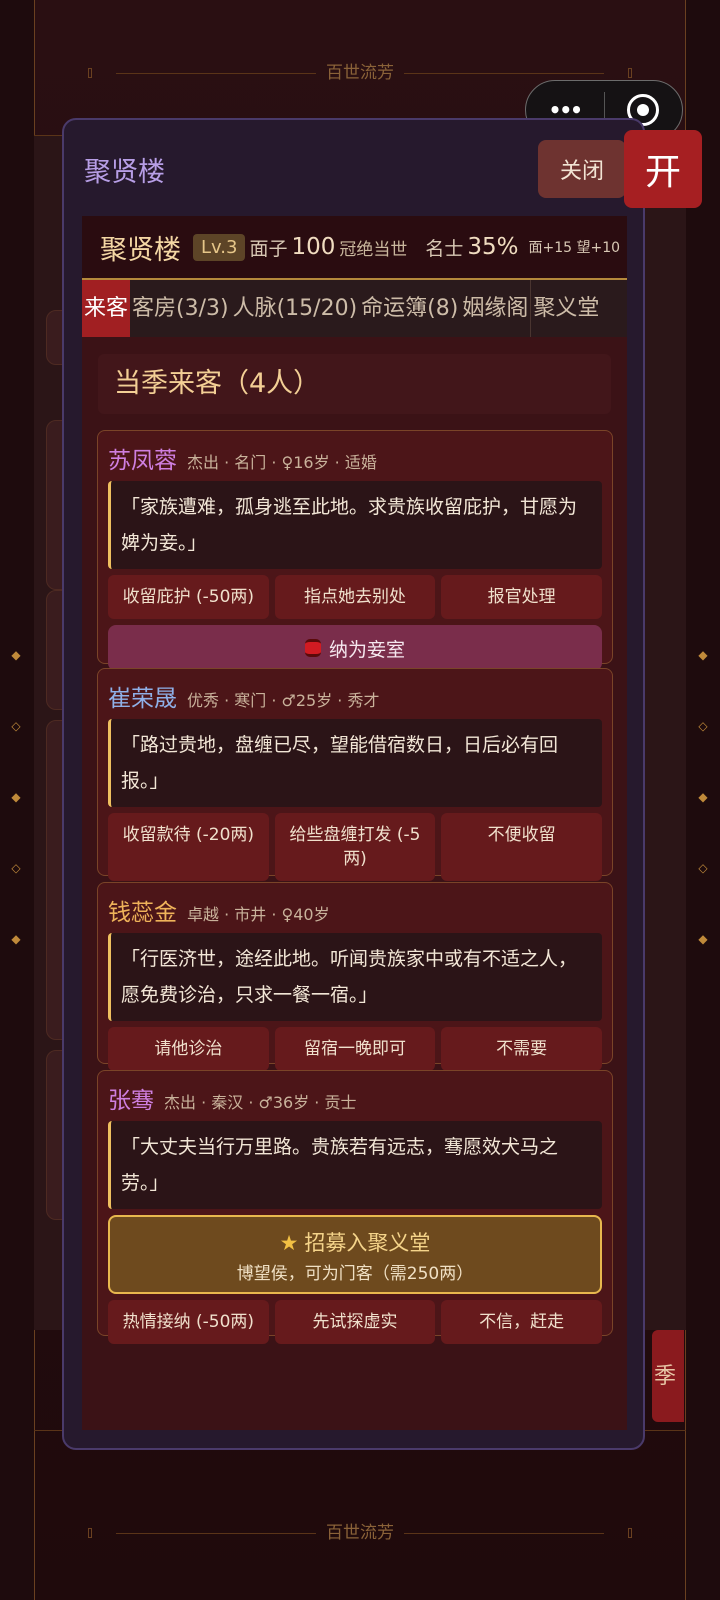  I want to click on tab-righteous-hall: 聚义堂, so click(565, 308).